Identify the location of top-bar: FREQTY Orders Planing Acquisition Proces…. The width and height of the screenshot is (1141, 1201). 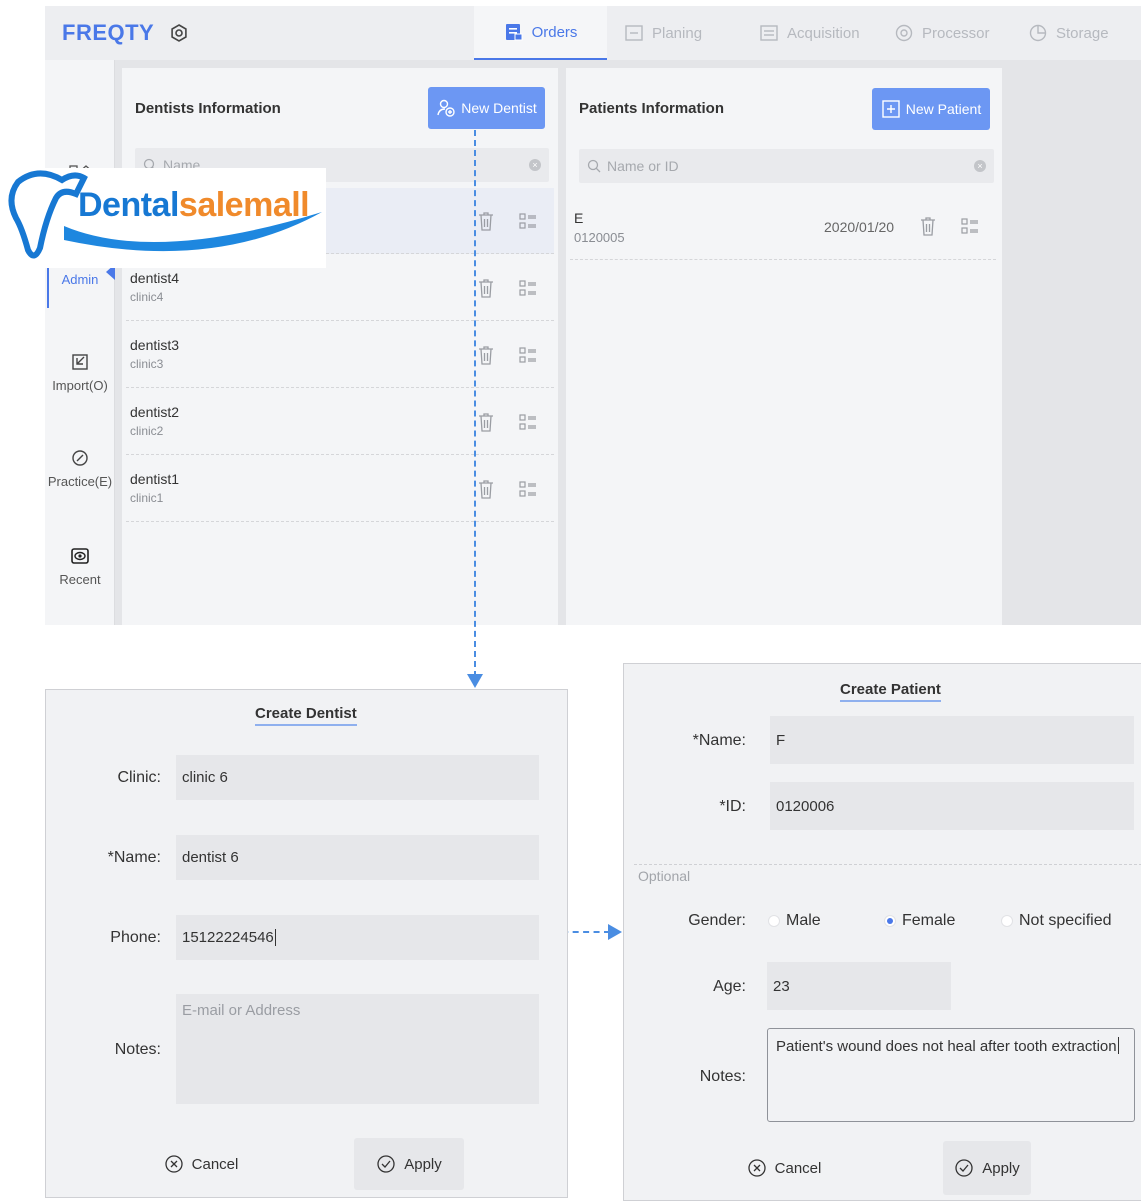
(593, 33).